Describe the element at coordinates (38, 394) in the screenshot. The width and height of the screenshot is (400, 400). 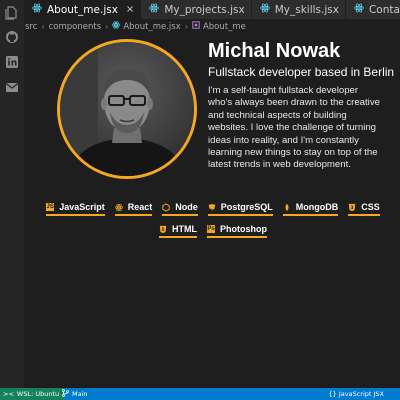
I see `remote-label: WSL: Ubuntu` at that location.